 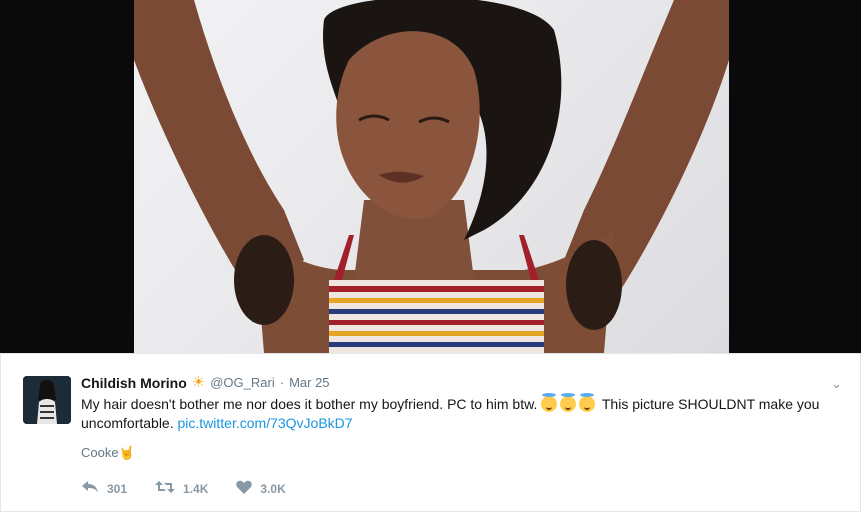 I want to click on retweet-button: 1.4K, so click(x=181, y=489).